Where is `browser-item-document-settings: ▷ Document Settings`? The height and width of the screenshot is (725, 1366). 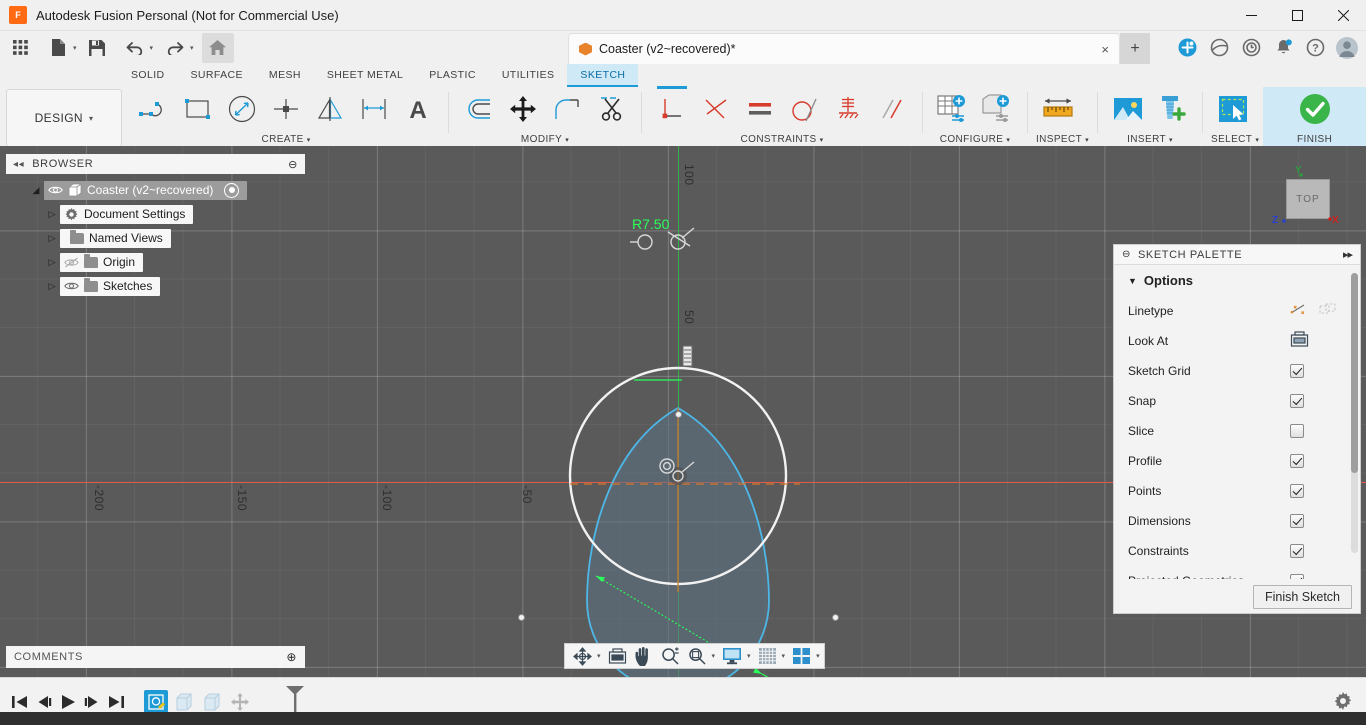 browser-item-document-settings: ▷ Document Settings is located at coordinates (155, 214).